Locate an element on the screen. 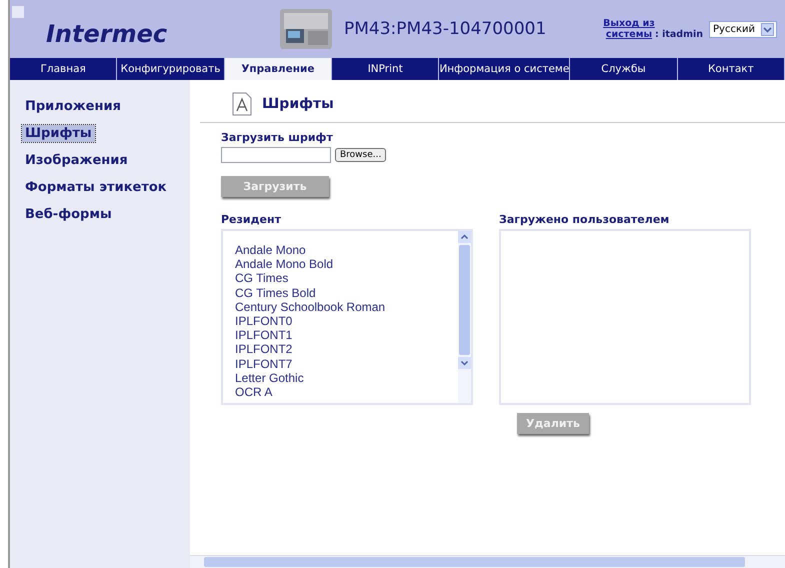 The height and width of the screenshot is (568, 785). font-list-item: IPLFONT7 is located at coordinates (346, 363).